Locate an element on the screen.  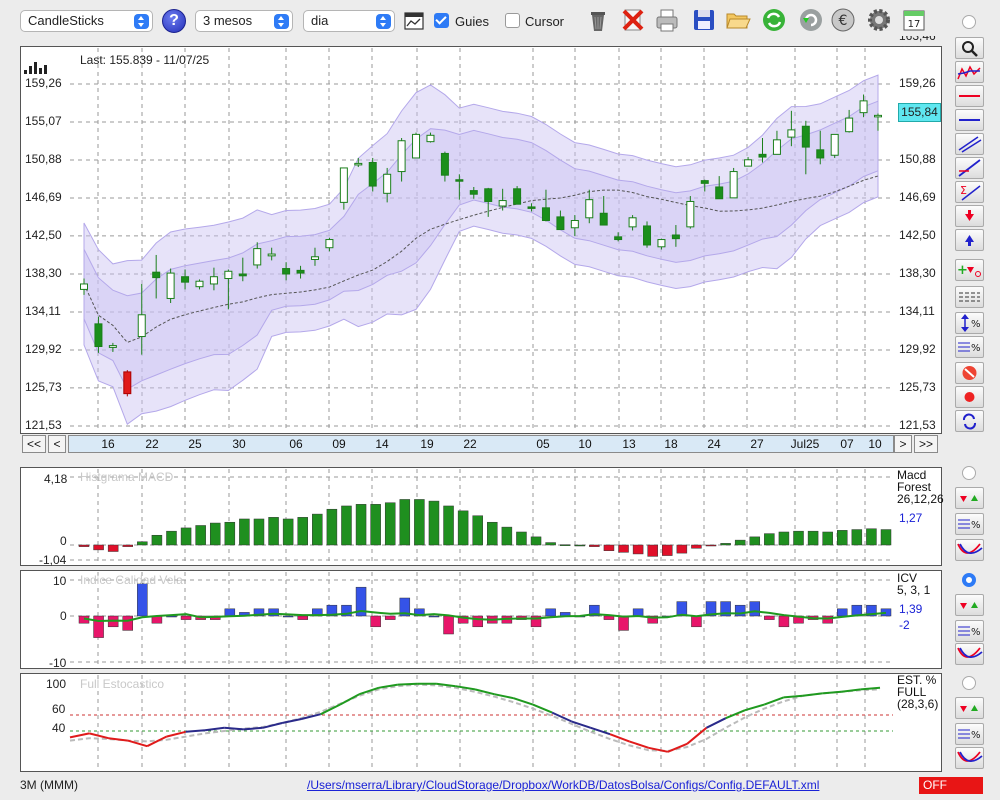
record-button is located at coordinates (969, 397).